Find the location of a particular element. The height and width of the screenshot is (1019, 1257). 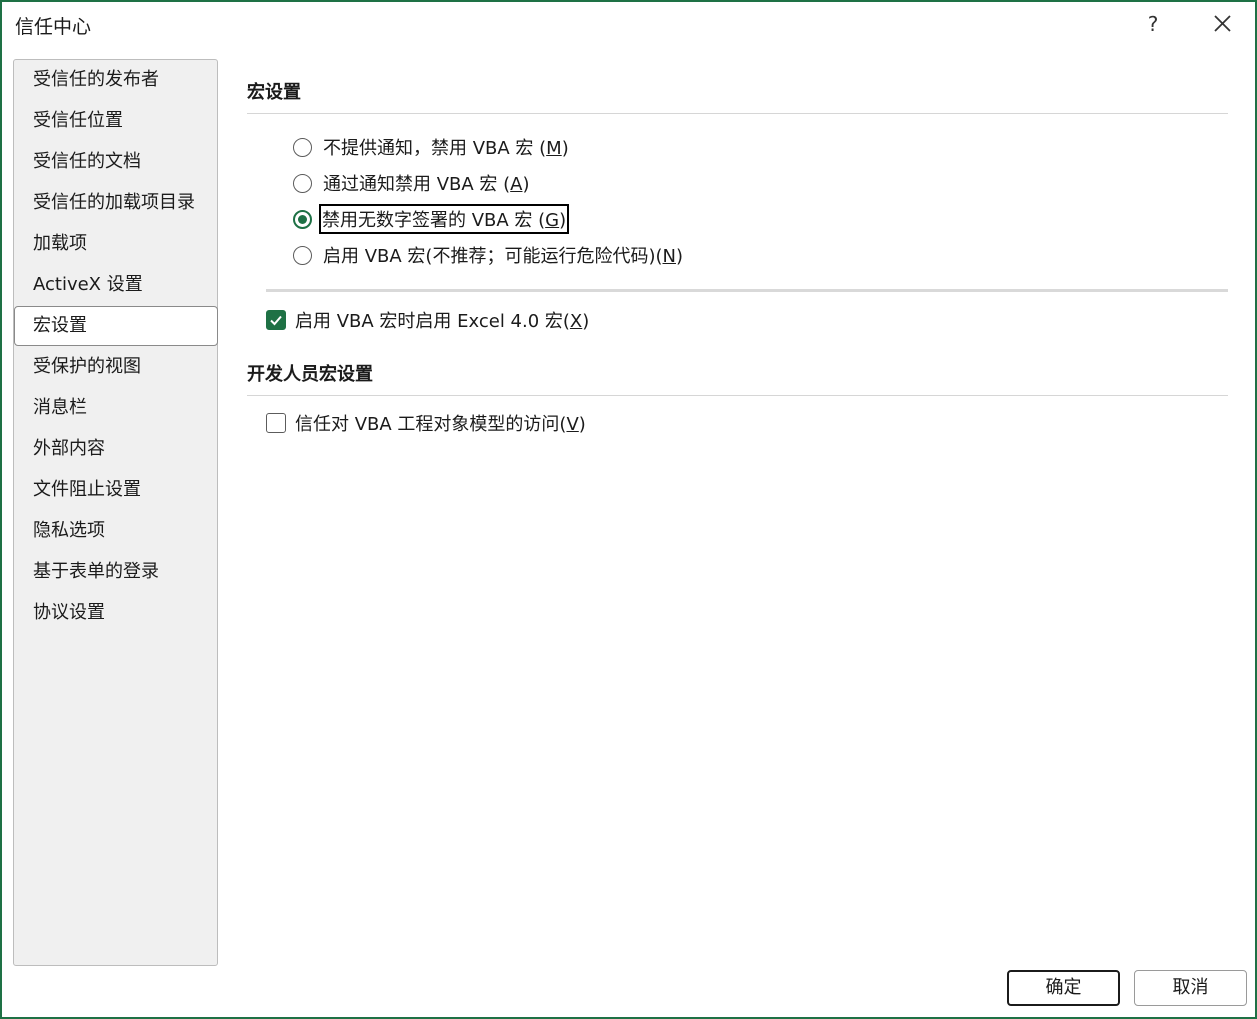

radio-label: 不提供通知，禁用 VBA 宏 (M) is located at coordinates (446, 148).